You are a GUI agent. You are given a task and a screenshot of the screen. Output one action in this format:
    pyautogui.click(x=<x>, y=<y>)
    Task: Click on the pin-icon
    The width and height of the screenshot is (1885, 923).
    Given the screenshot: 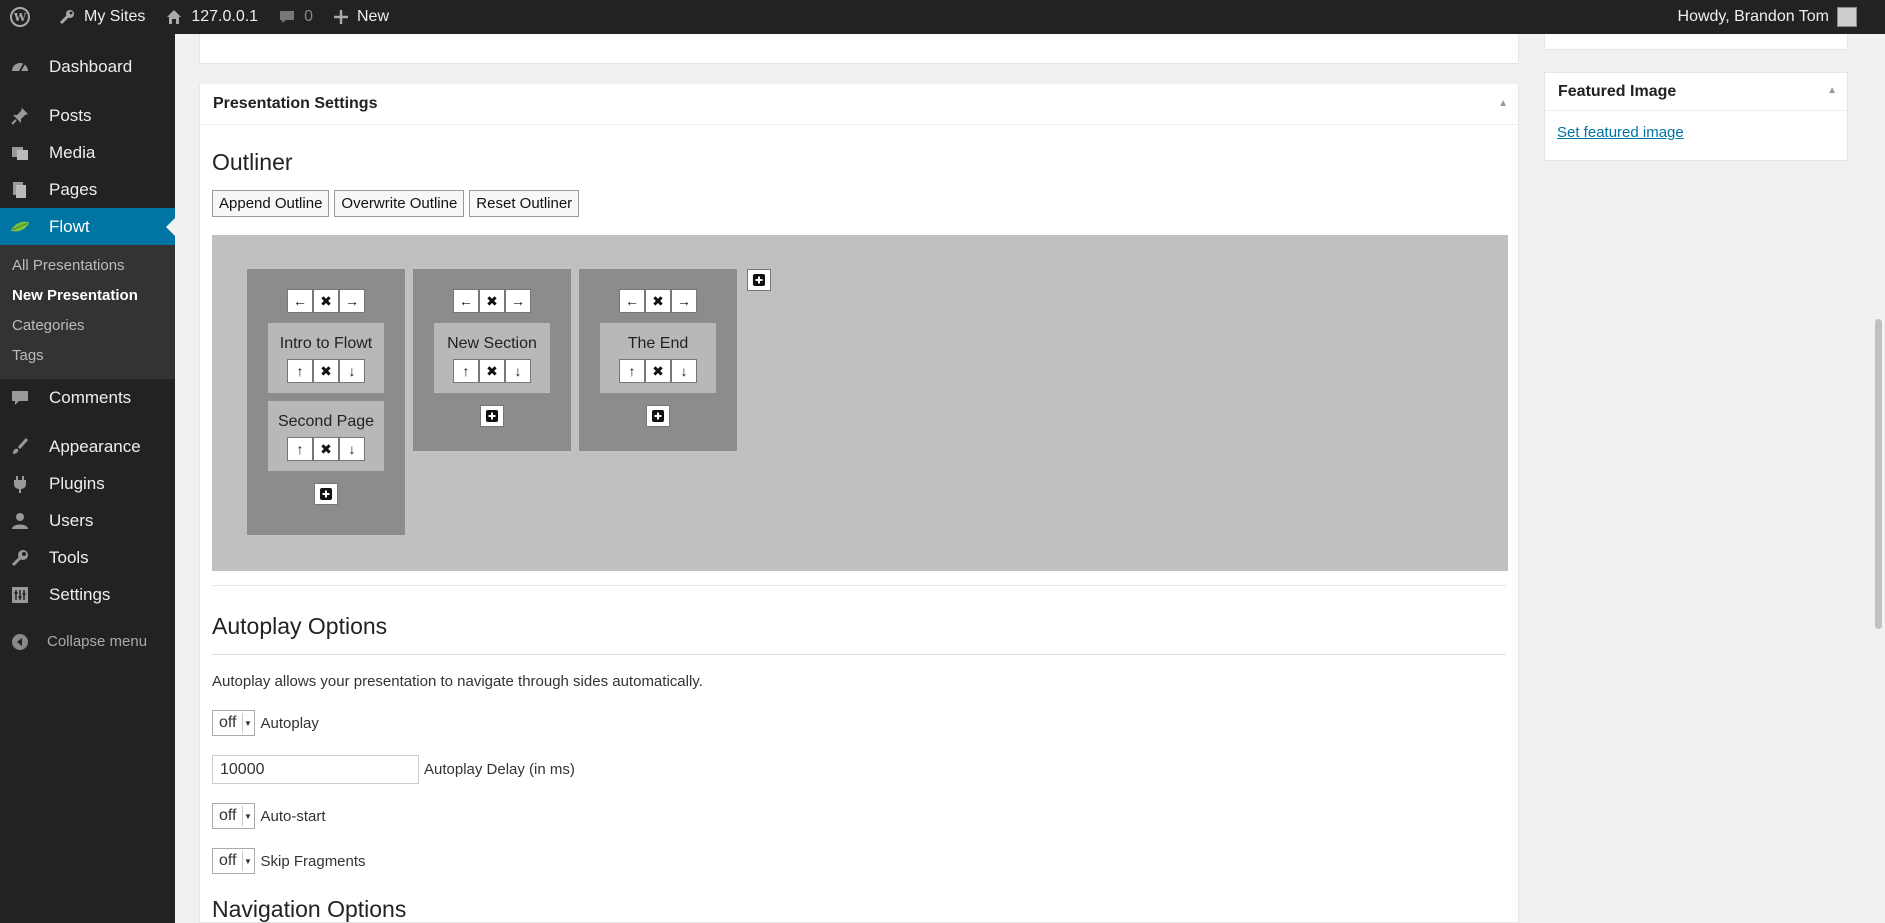 What is the action you would take?
    pyautogui.click(x=20, y=116)
    